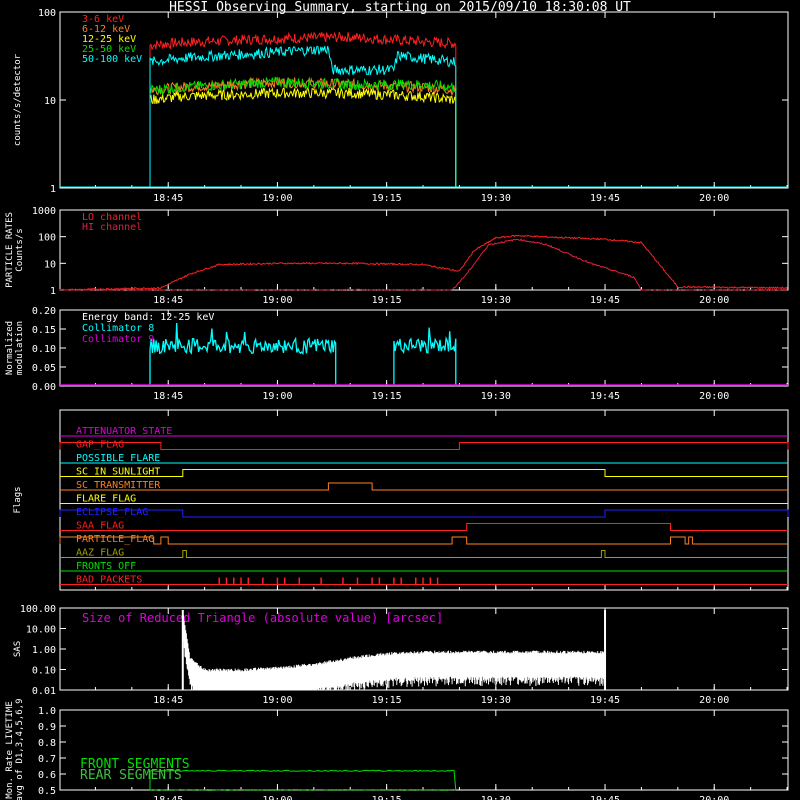 Image resolution: width=800 pixels, height=800 pixels. I want to click on x-tick-label-count-rates-0: 18:45, so click(168, 198).